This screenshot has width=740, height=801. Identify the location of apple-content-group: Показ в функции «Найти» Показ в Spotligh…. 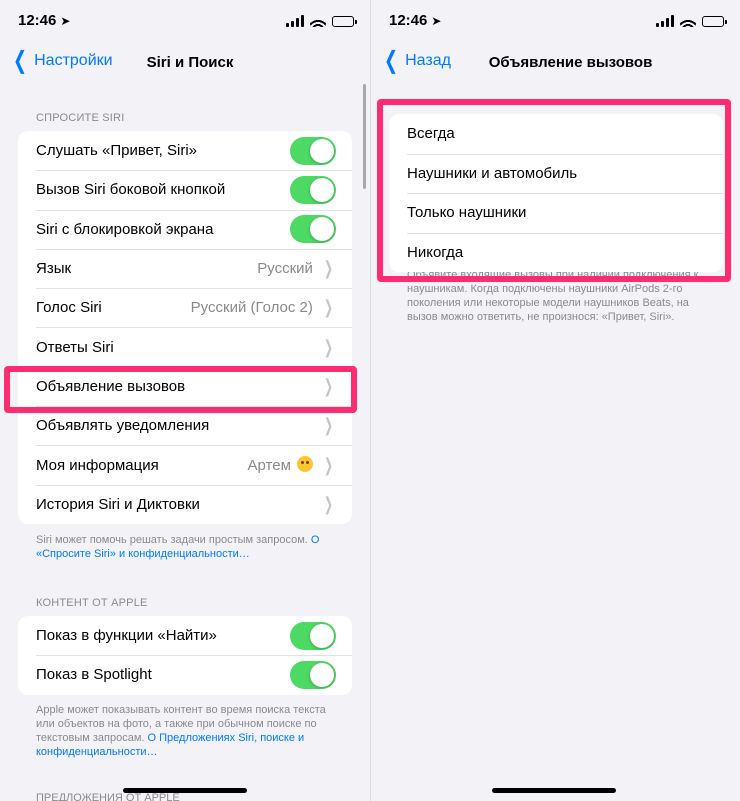
(185, 655).